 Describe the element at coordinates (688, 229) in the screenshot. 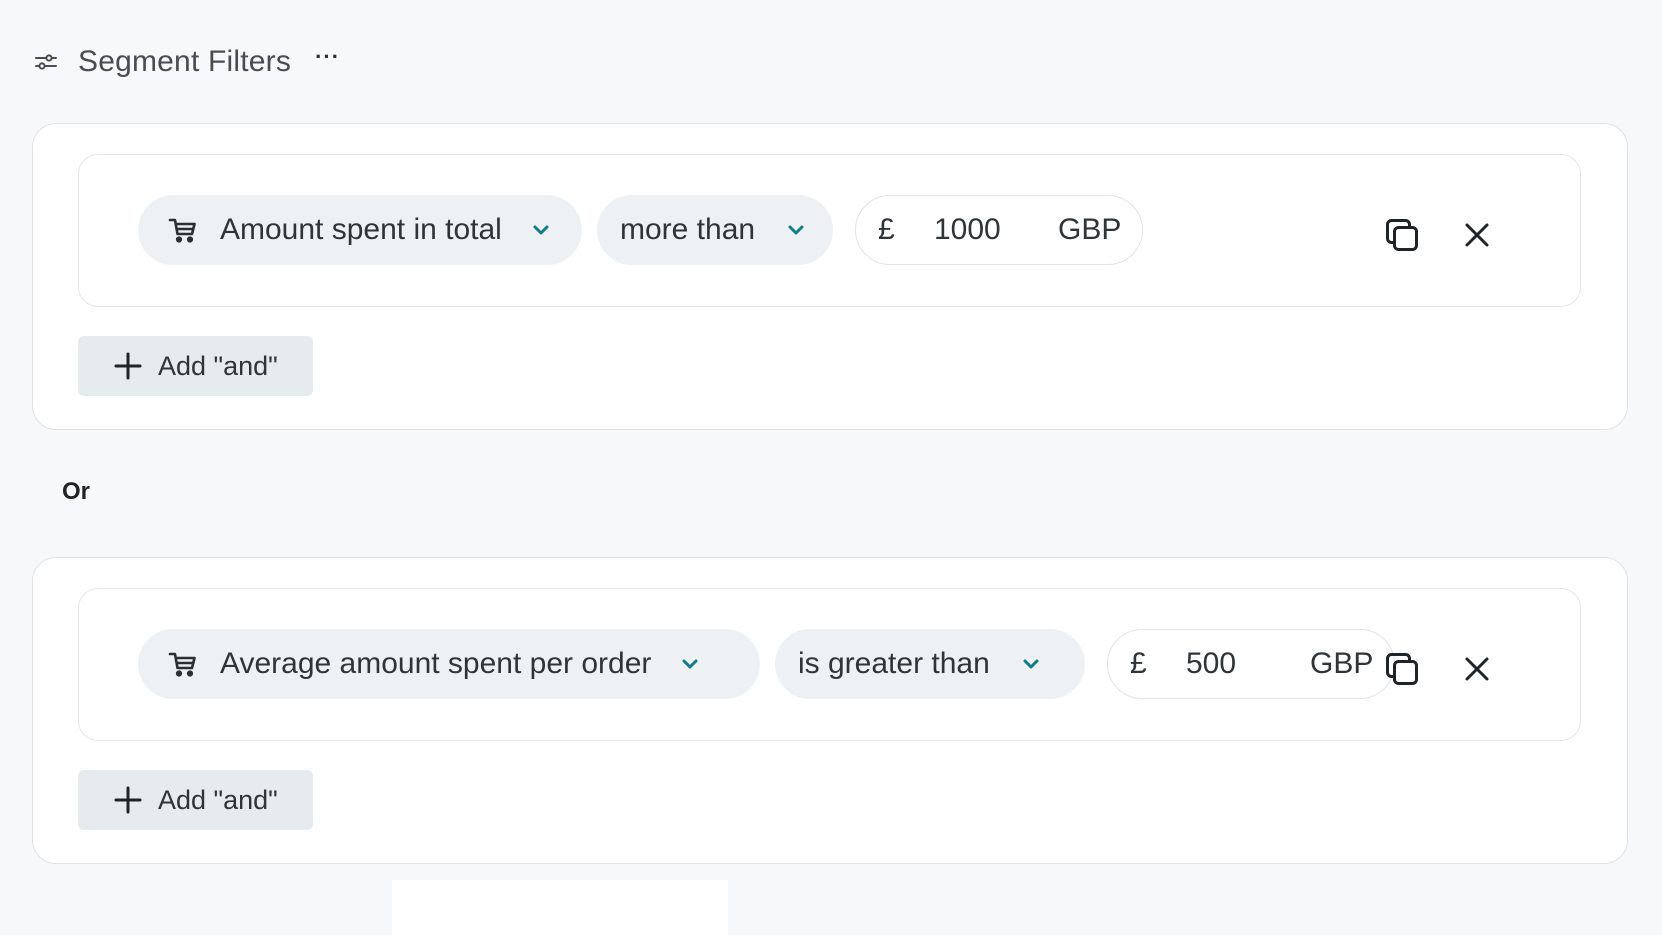

I see `operator-label: more than` at that location.